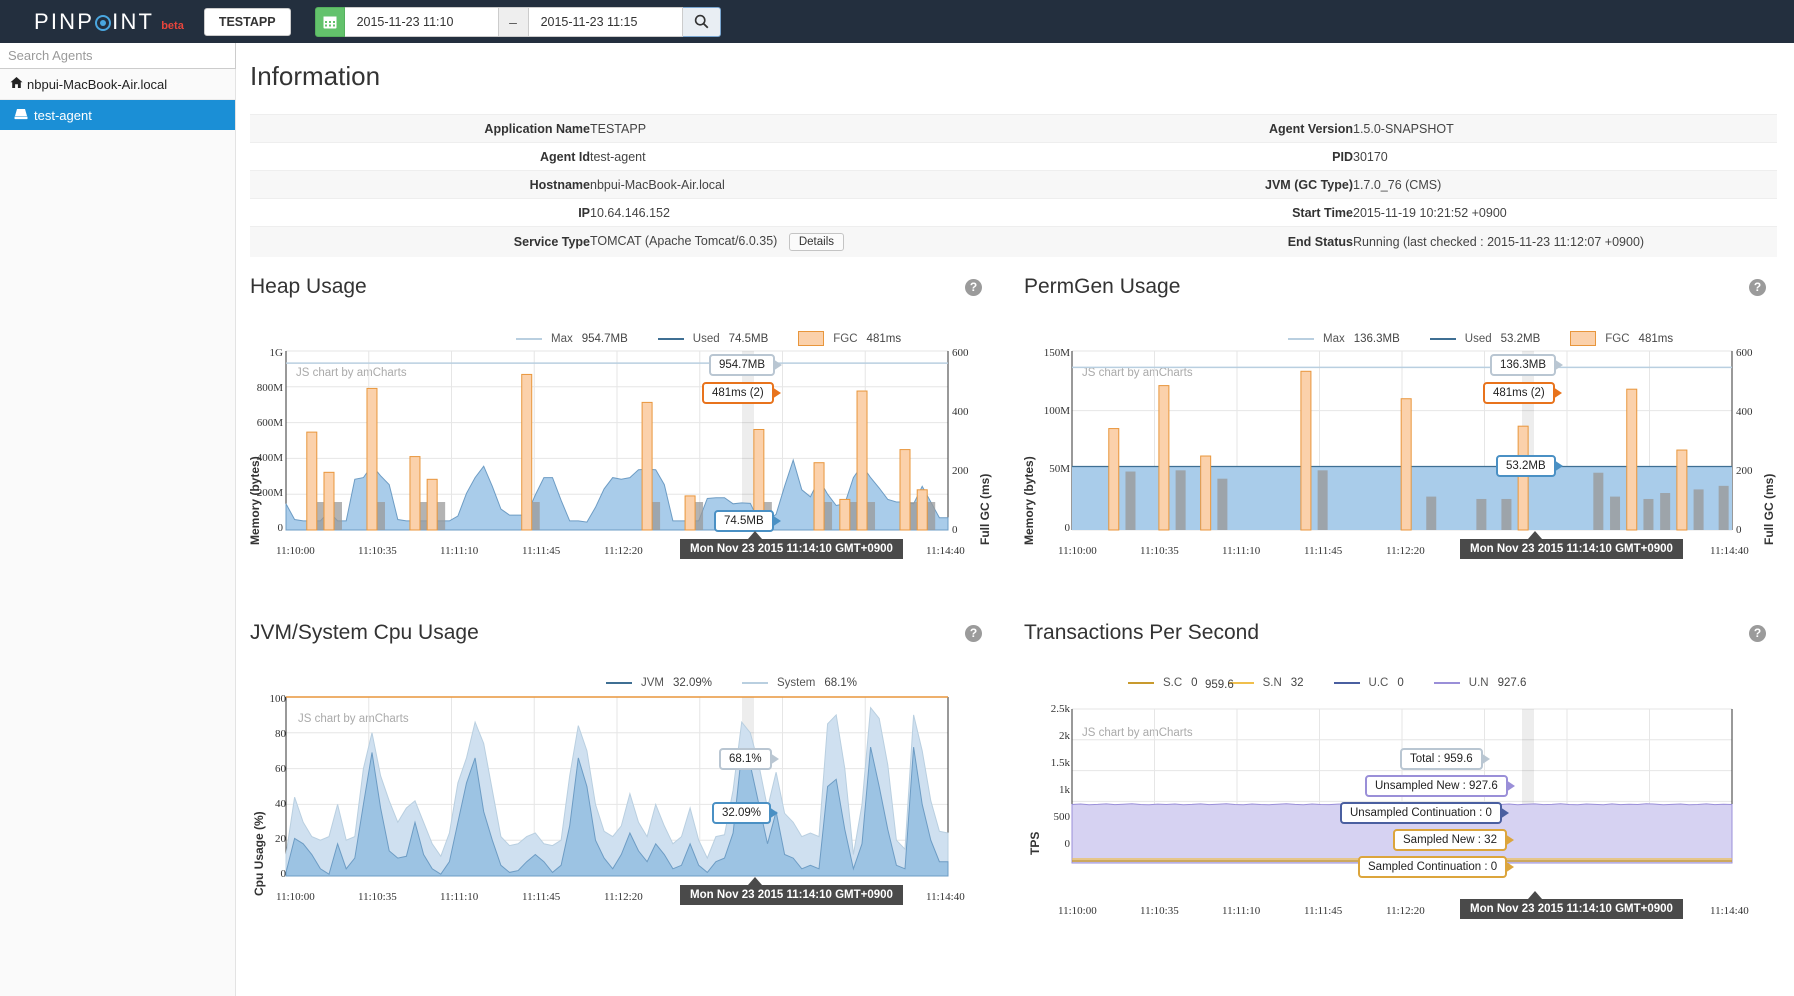 The height and width of the screenshot is (996, 1794). I want to click on legend-item: Max 136.3MB, so click(1344, 339).